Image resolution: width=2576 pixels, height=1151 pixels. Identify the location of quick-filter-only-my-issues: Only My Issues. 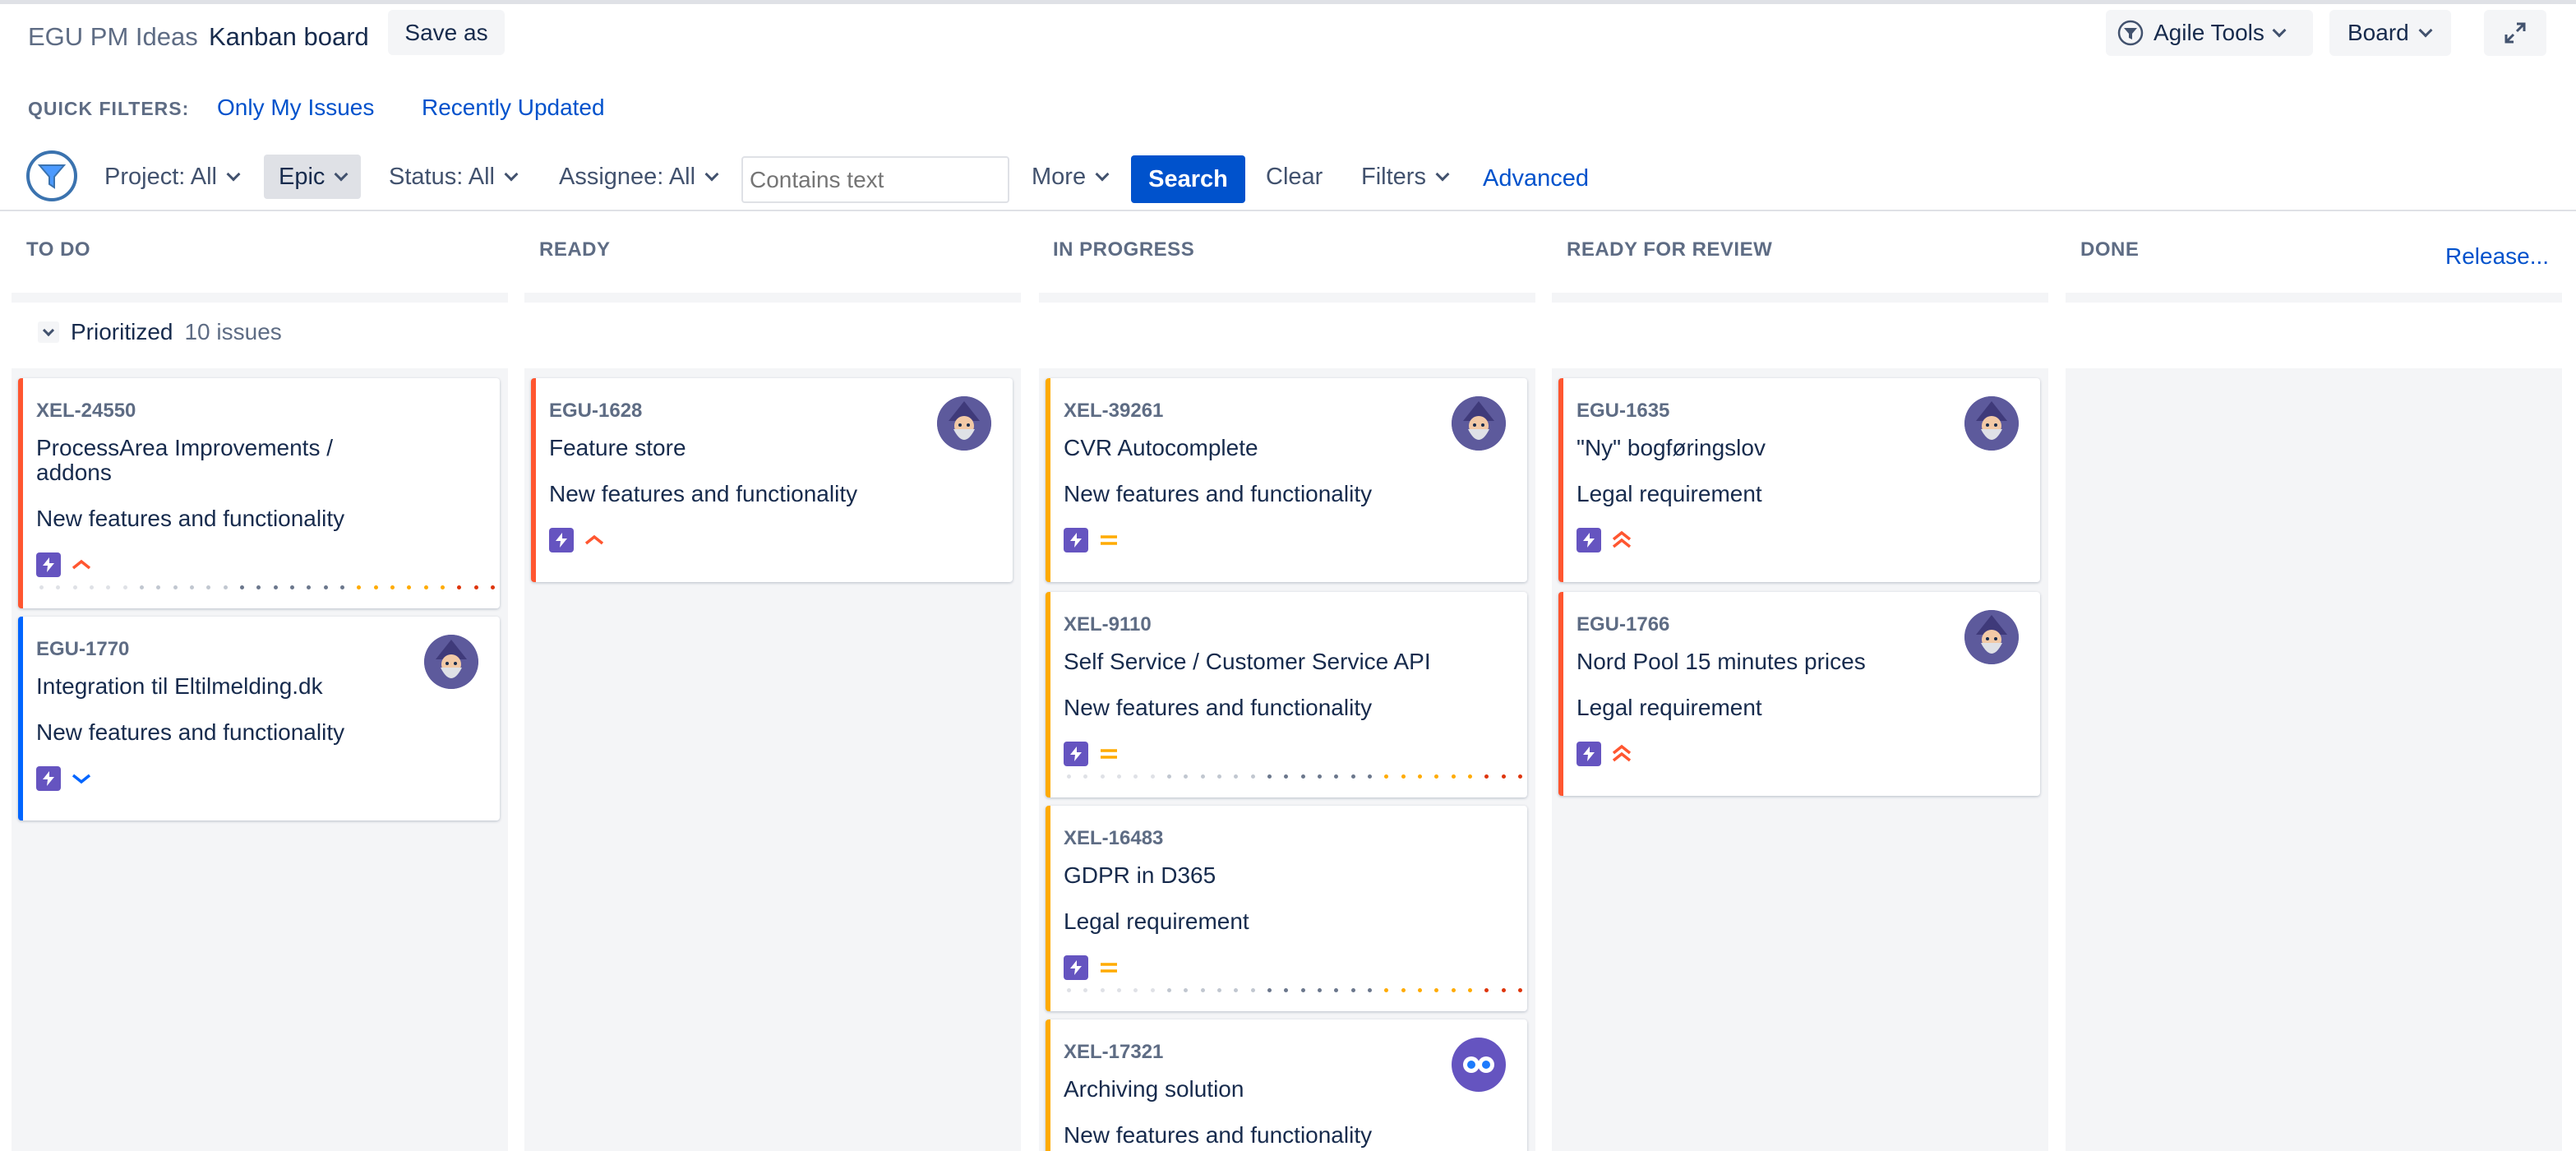
(295, 108).